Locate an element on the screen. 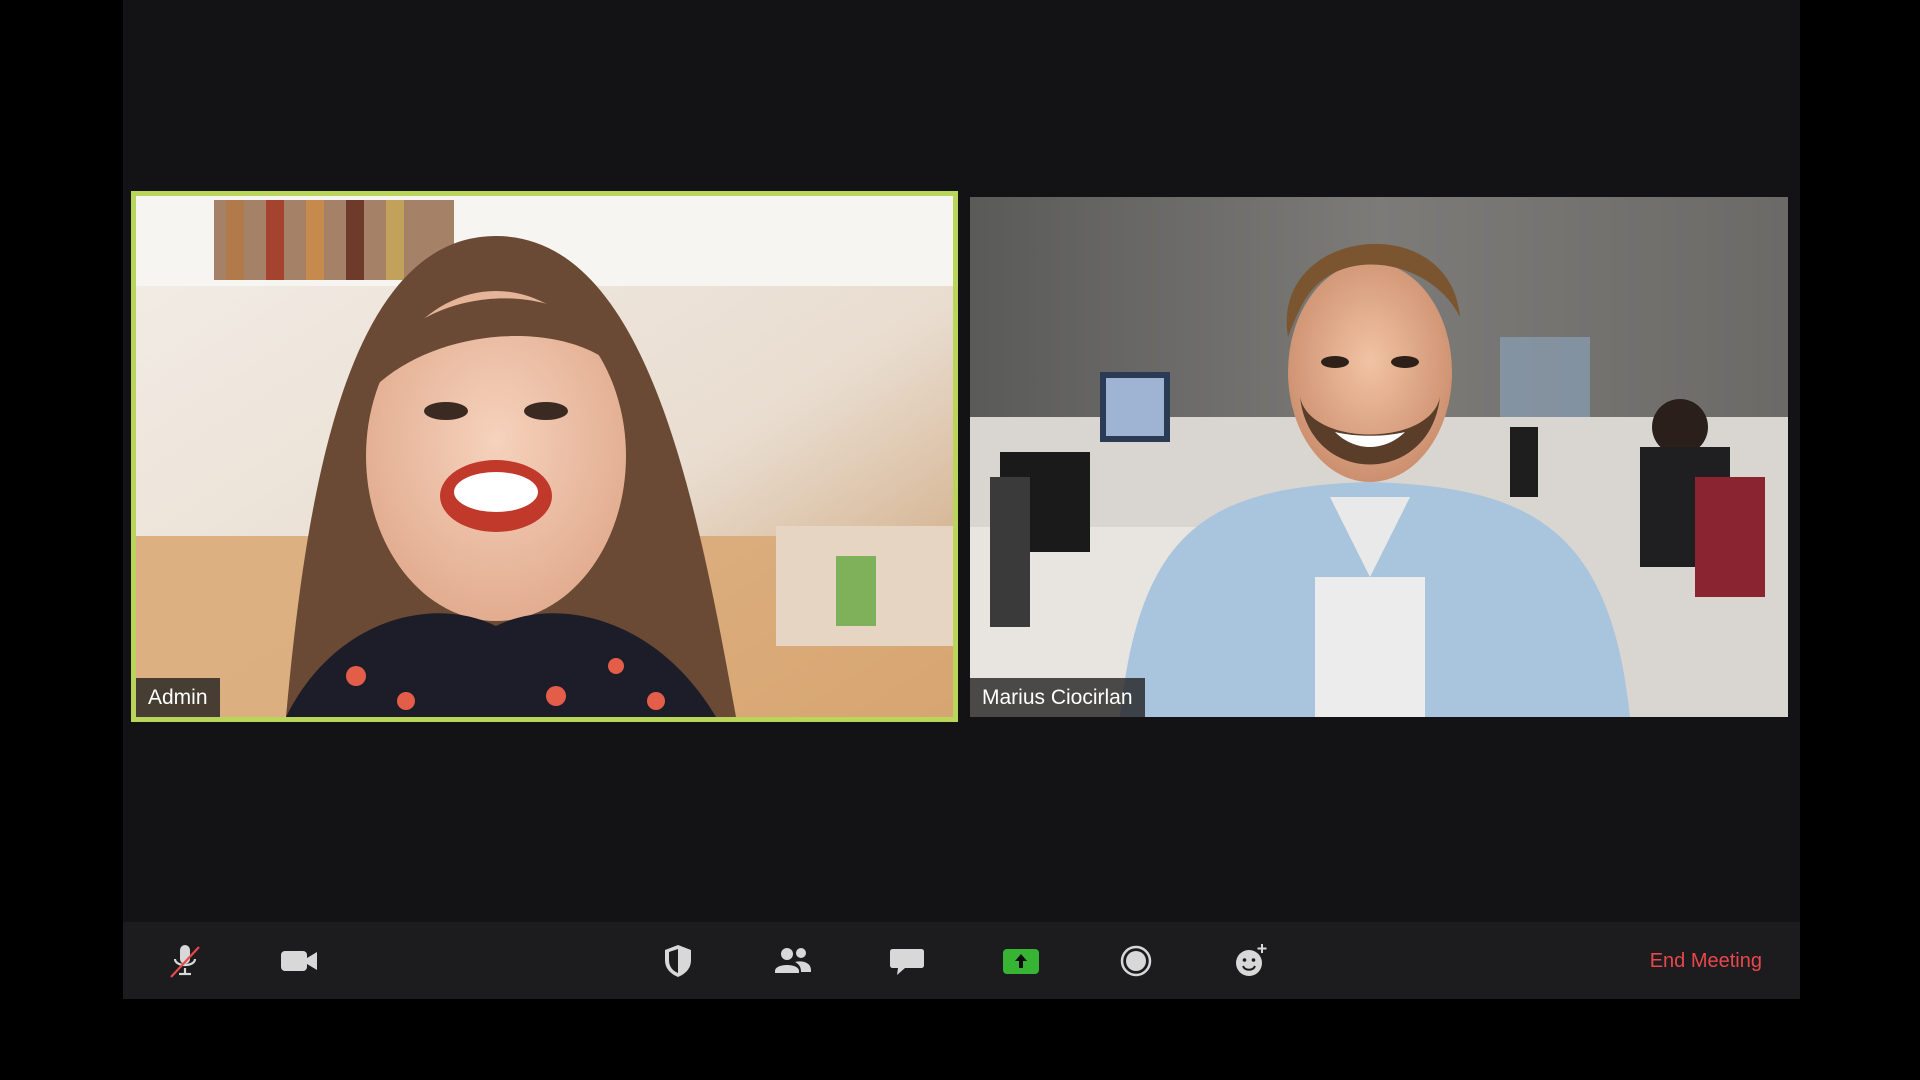  participants-button is located at coordinates (793, 961).